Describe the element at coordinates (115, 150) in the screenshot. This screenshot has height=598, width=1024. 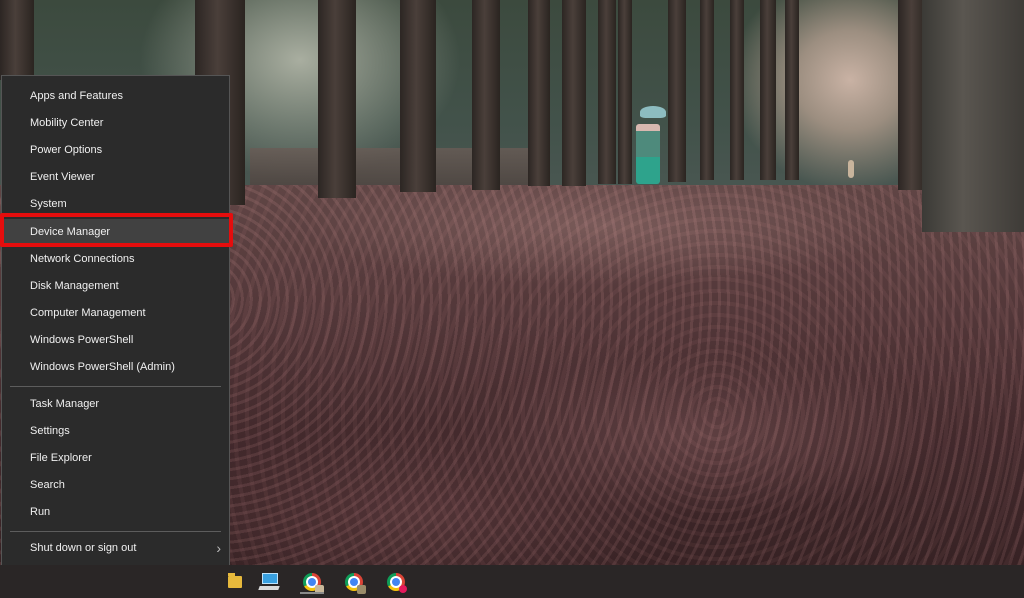
I see `menu-item-power-options: Power Options` at that location.